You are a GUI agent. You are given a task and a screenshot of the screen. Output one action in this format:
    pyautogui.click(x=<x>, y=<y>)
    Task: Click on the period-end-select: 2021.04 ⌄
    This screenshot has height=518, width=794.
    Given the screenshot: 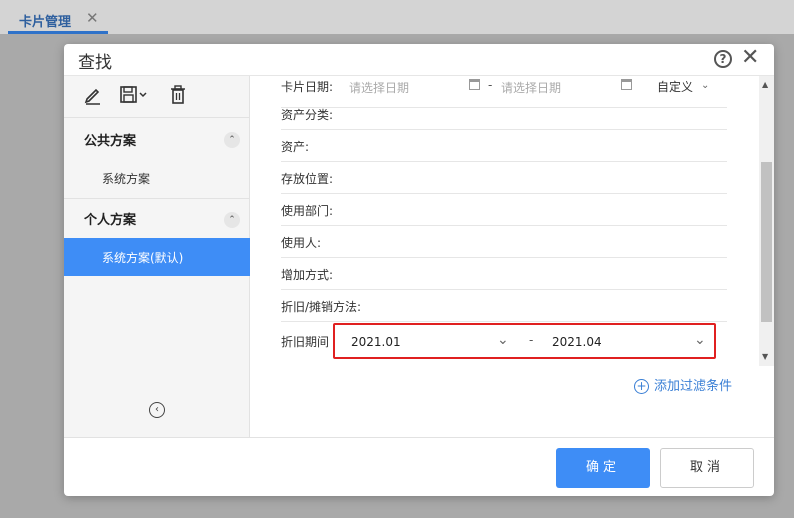 What is the action you would take?
    pyautogui.click(x=625, y=343)
    